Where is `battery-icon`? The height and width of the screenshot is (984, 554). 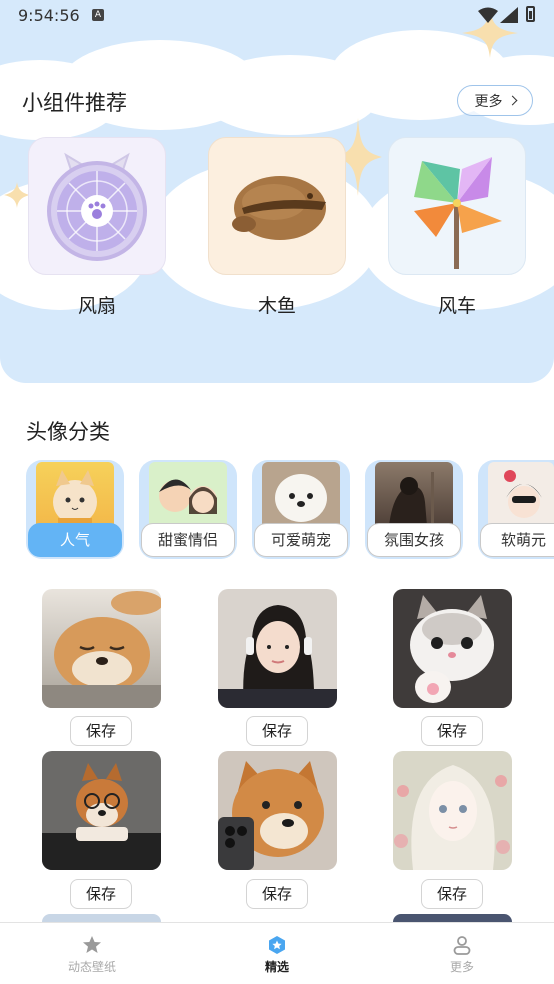
battery-icon is located at coordinates (530, 14).